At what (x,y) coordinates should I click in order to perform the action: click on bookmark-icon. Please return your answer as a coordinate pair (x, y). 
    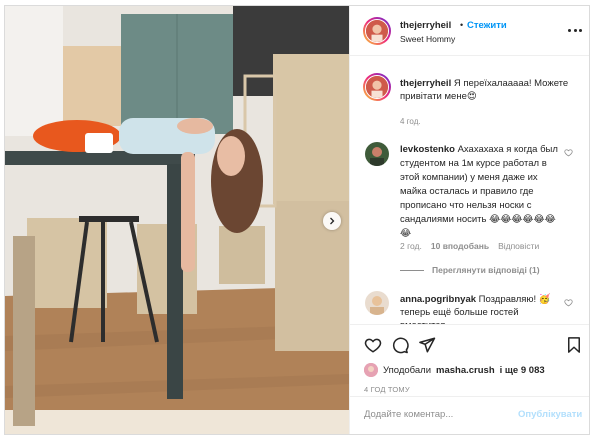
    Looking at the image, I should click on (574, 345).